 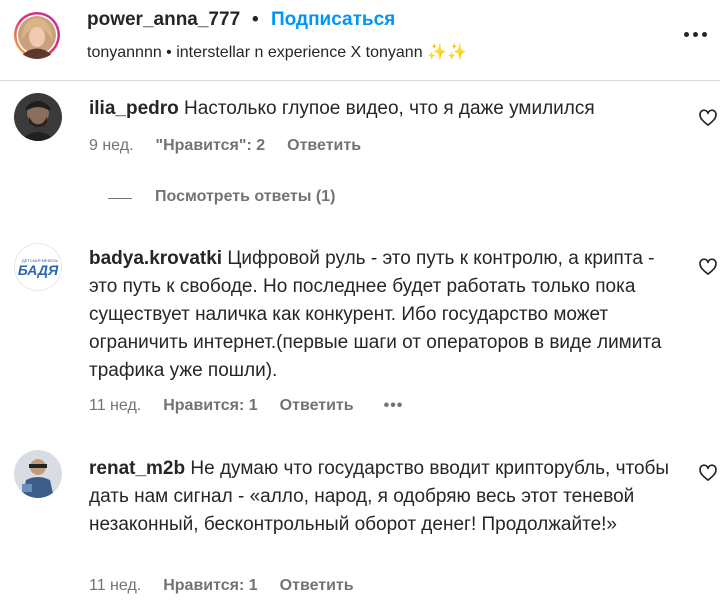 I want to click on comment-username: ilia_pedro, so click(x=134, y=108).